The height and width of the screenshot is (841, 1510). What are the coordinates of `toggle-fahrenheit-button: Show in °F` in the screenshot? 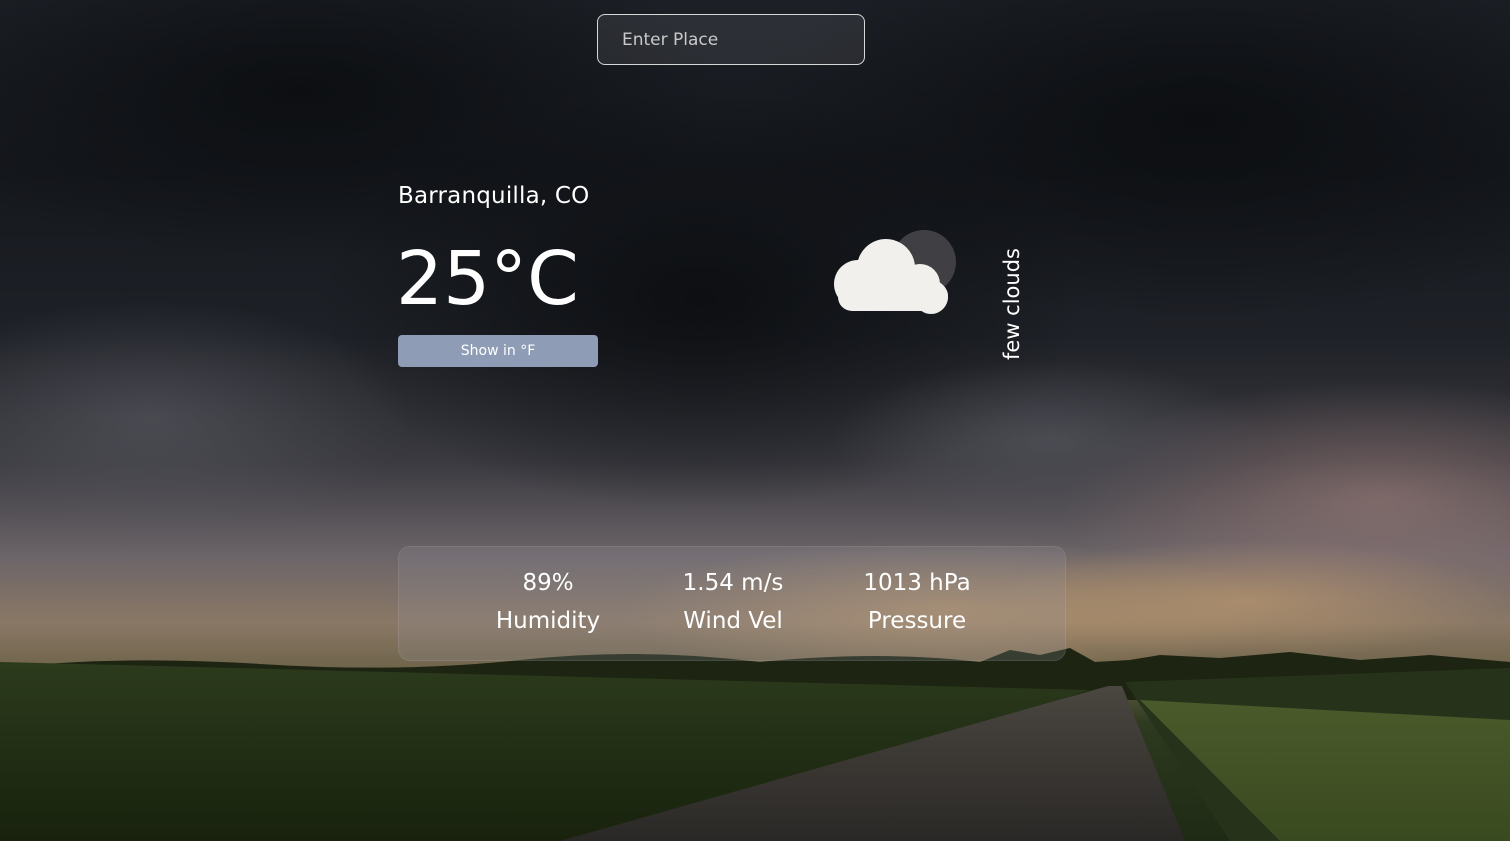 It's located at (498, 351).